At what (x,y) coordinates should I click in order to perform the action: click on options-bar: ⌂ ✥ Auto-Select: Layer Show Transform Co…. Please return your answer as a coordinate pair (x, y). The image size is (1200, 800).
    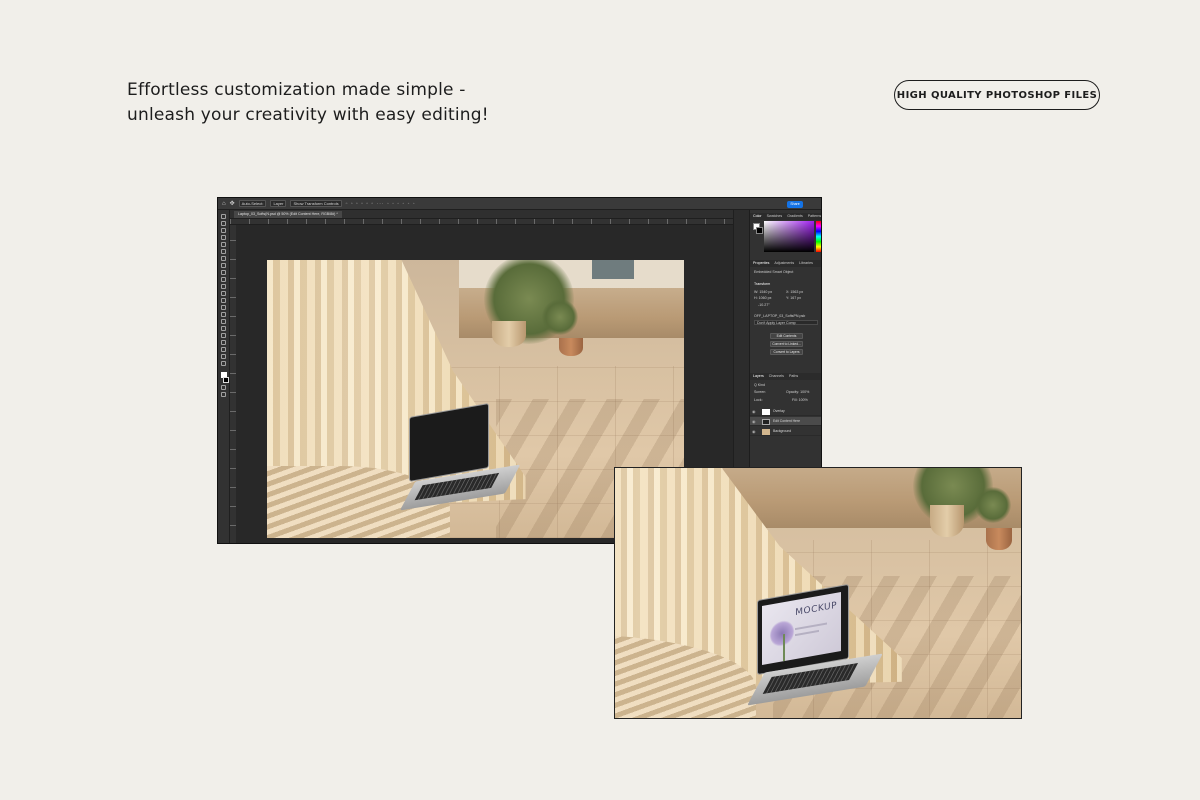
    Looking at the image, I should click on (519, 204).